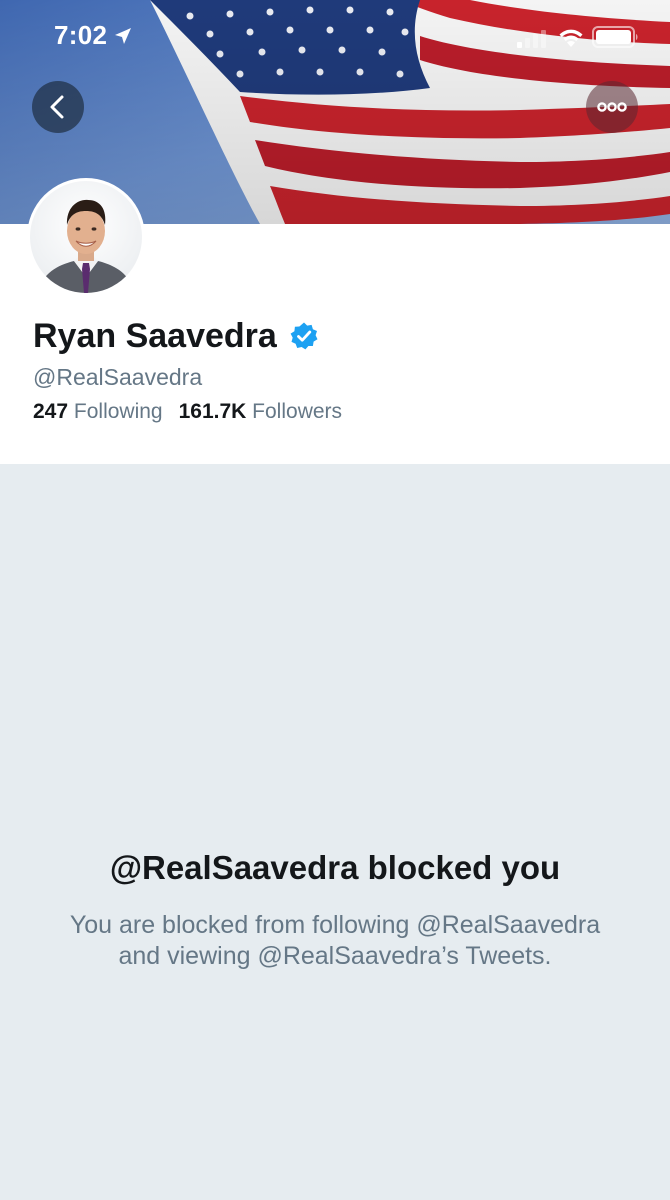 The height and width of the screenshot is (1200, 670). What do you see at coordinates (212, 411) in the screenshot?
I see `followers-count: 161.7K` at bounding box center [212, 411].